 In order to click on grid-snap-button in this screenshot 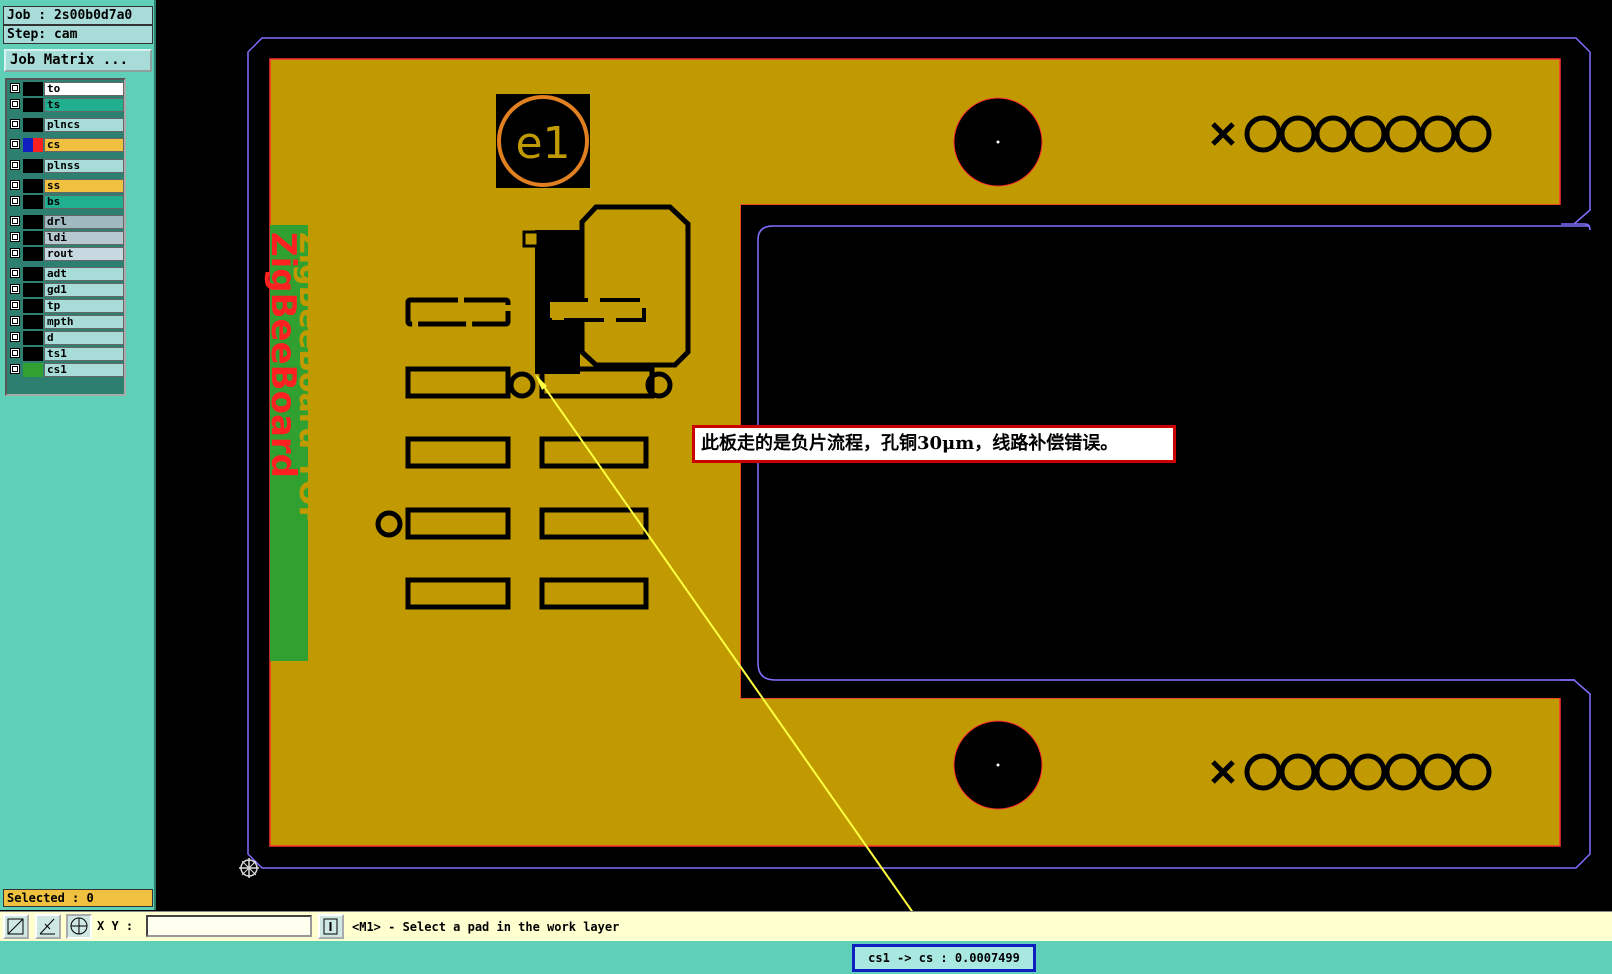, I will do `click(79, 926)`.